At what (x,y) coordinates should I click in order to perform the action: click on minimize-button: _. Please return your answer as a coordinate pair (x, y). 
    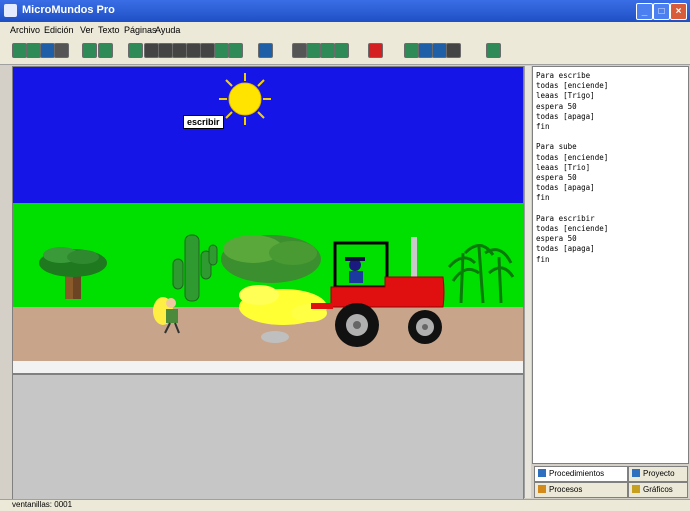
    Looking at the image, I should click on (644, 11).